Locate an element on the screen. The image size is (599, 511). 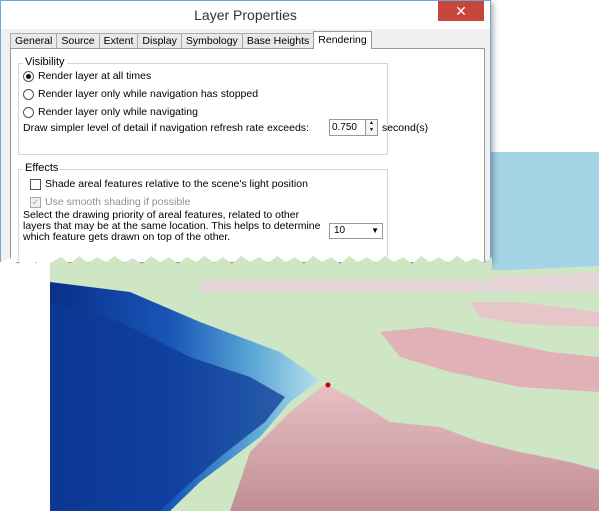
torn-edge is located at coordinates (246, 268).